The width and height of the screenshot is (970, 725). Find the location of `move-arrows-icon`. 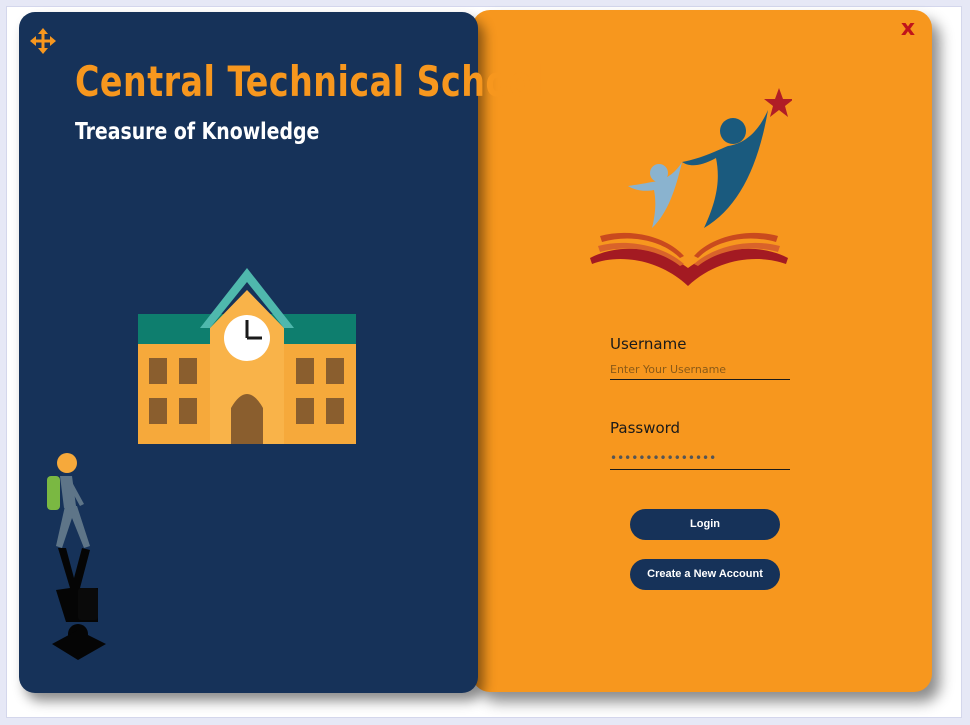

move-arrows-icon is located at coordinates (43, 41).